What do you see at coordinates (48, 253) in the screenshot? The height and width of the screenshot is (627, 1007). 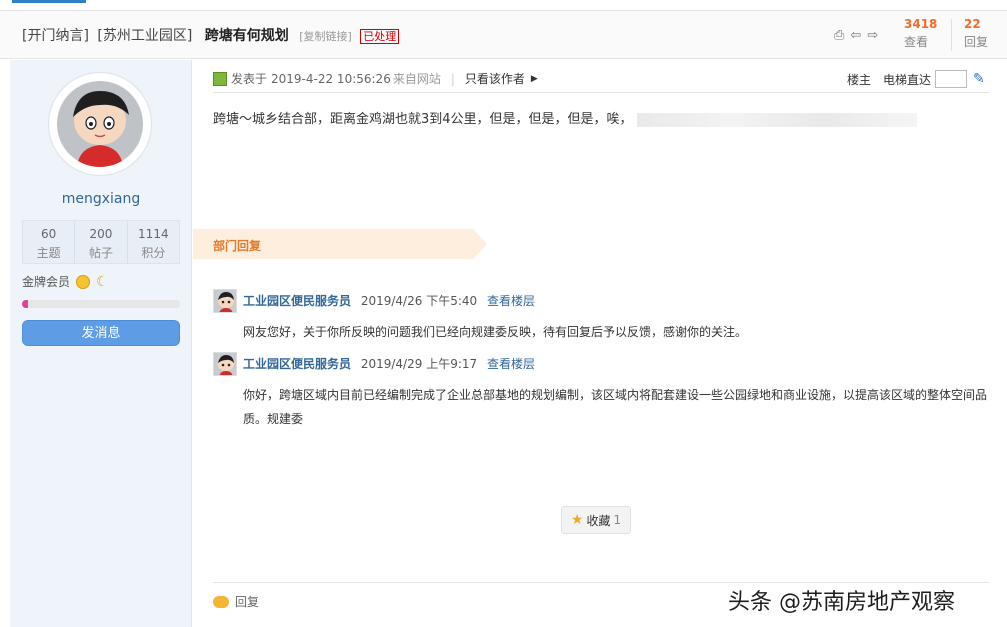 I see `stat-threads-label: 主题` at bounding box center [48, 253].